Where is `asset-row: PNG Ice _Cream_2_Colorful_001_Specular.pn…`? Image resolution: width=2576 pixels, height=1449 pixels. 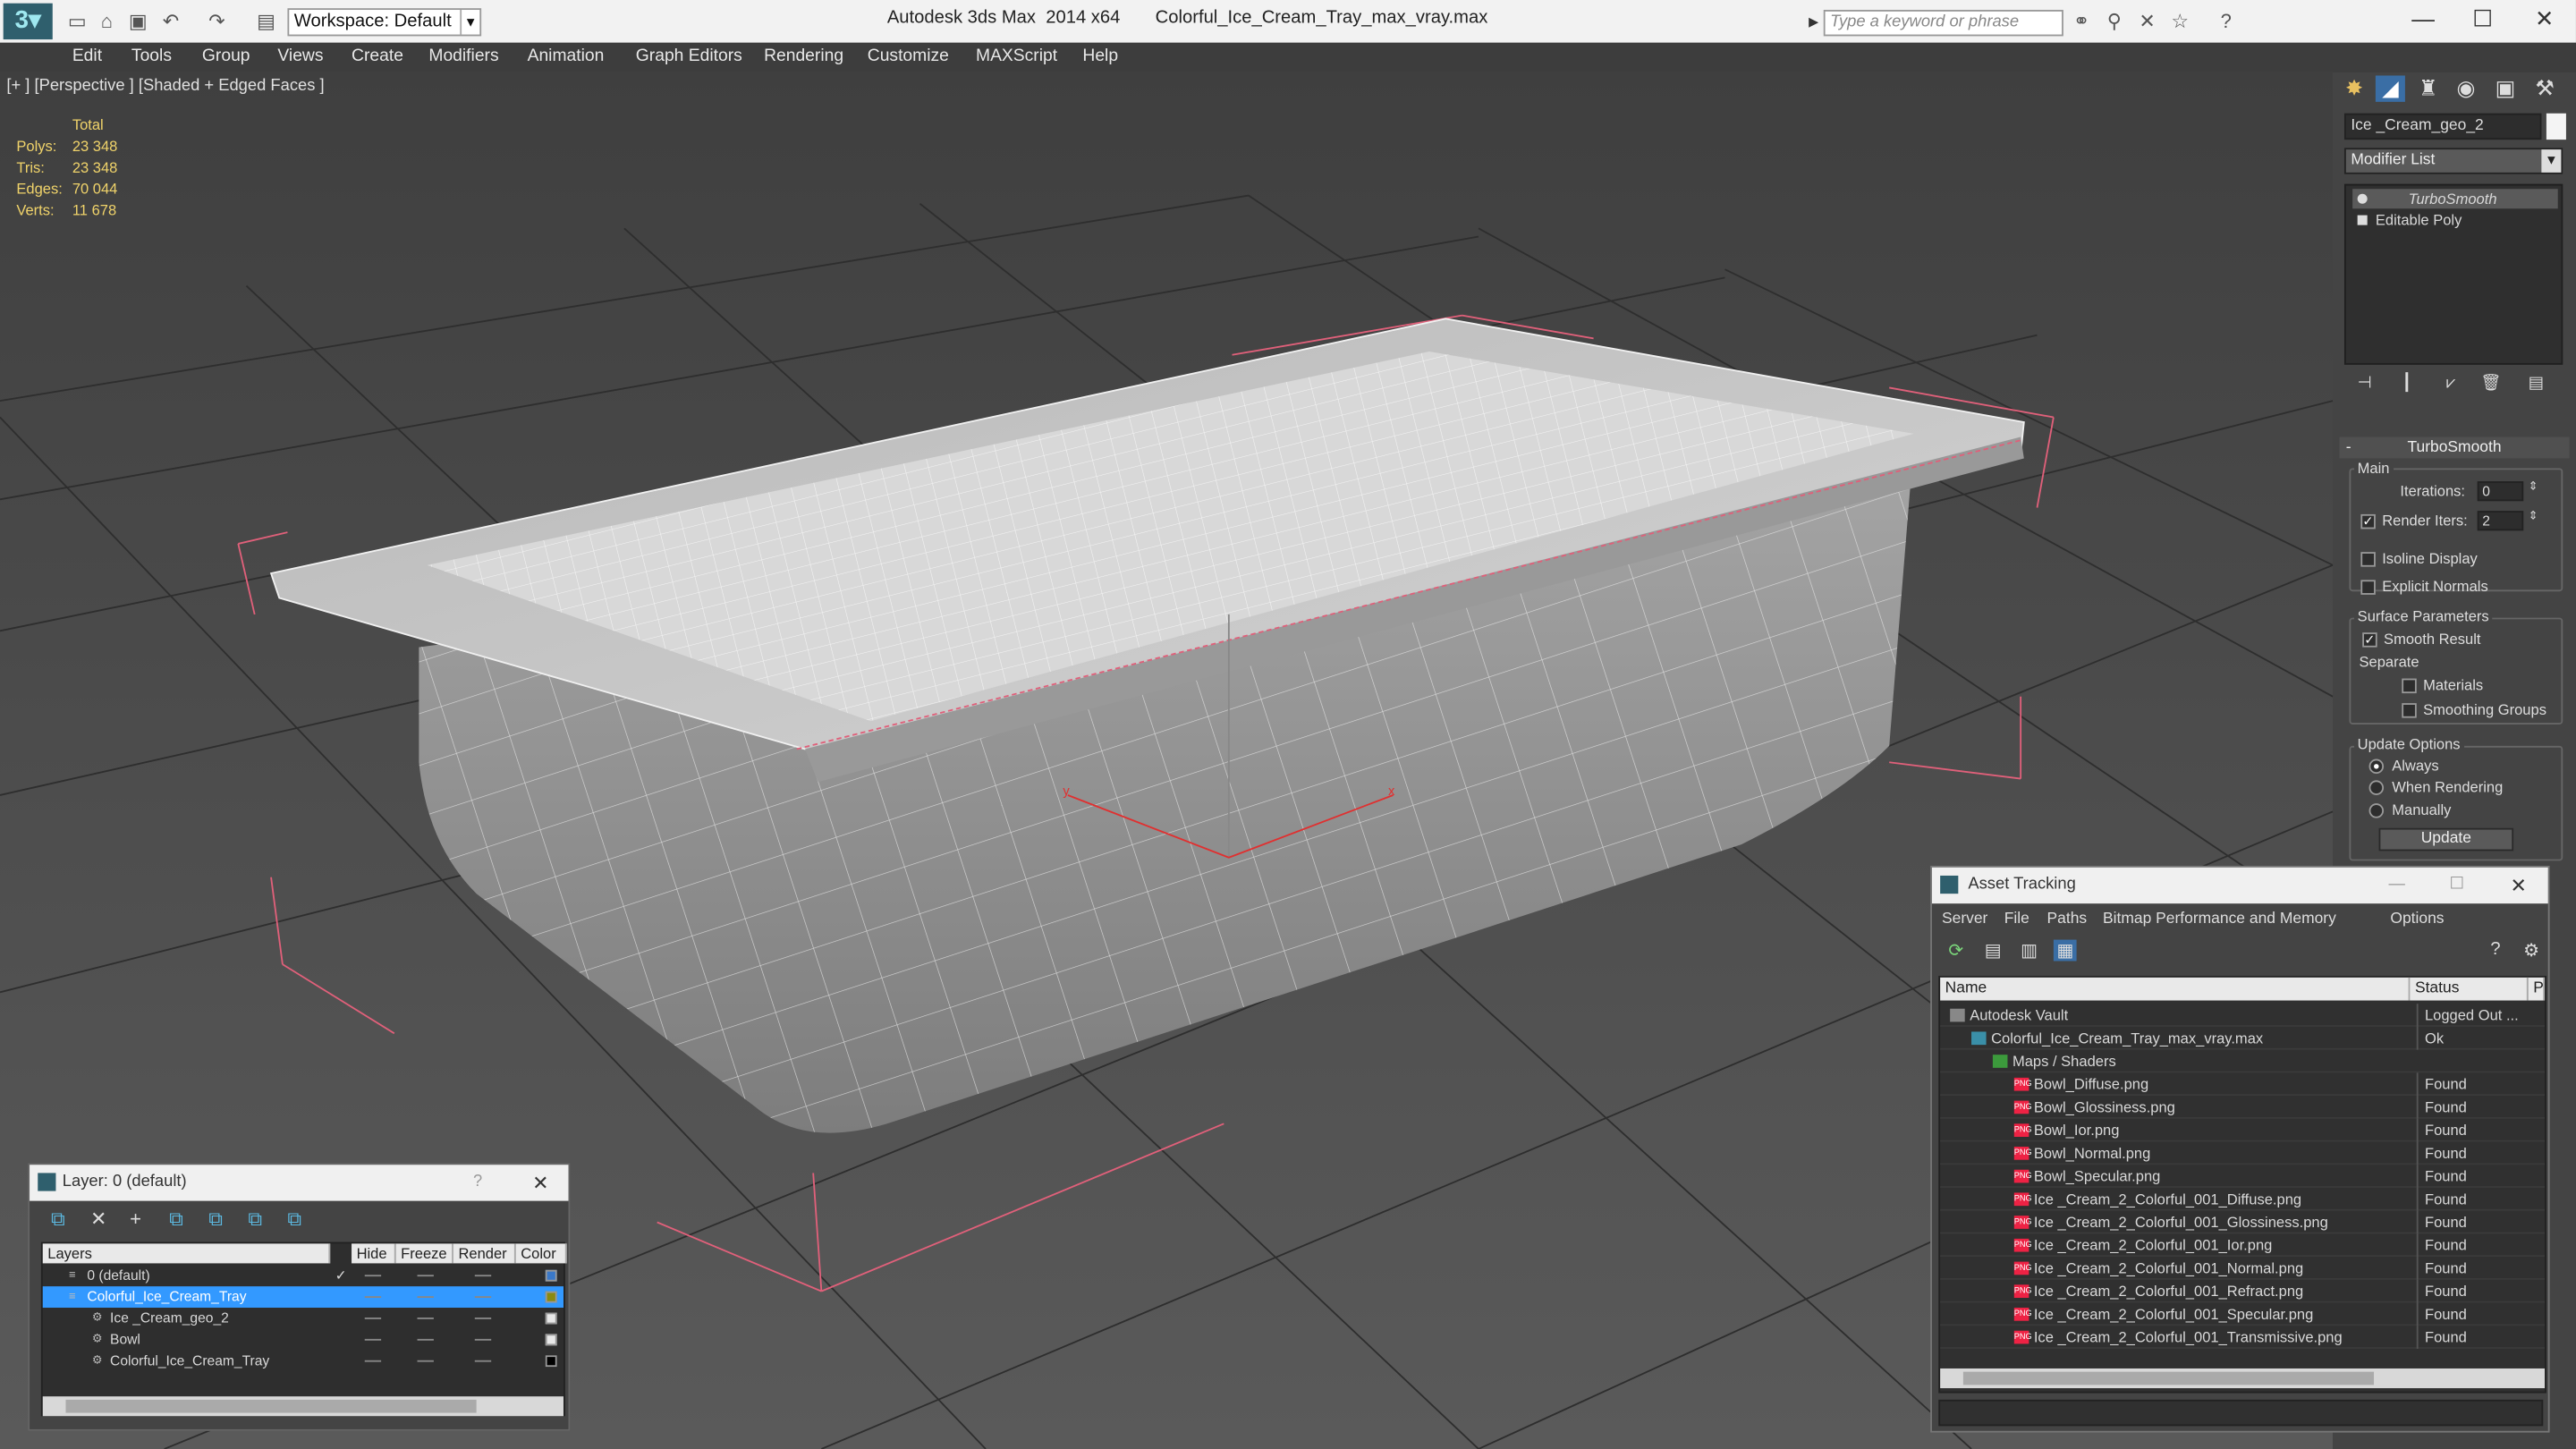 asset-row: PNG Ice _Cream_2_Colorful_001_Specular.pn… is located at coordinates (2243, 1314).